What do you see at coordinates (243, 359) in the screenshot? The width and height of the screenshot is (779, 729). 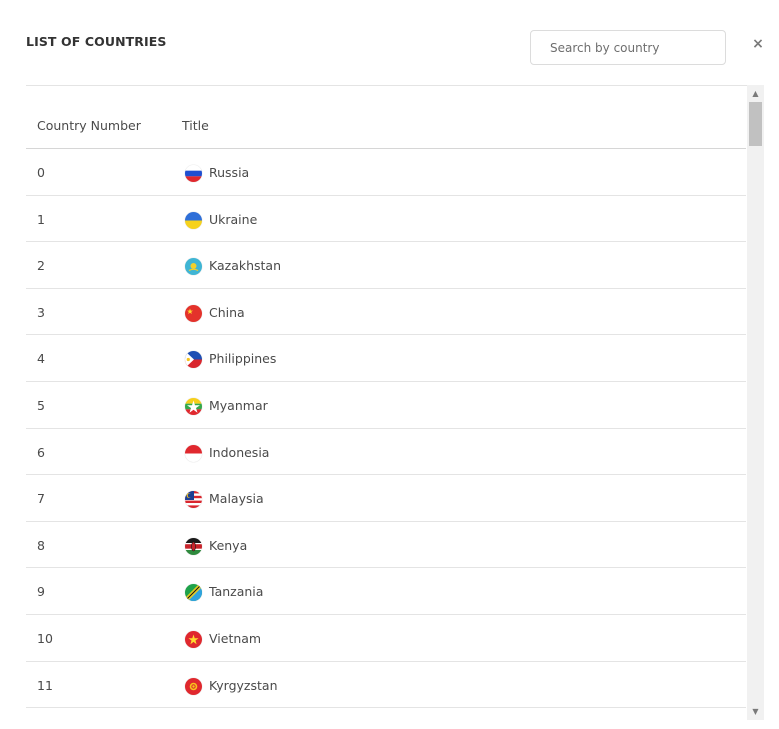 I see `country-title-cell: Philippines` at bounding box center [243, 359].